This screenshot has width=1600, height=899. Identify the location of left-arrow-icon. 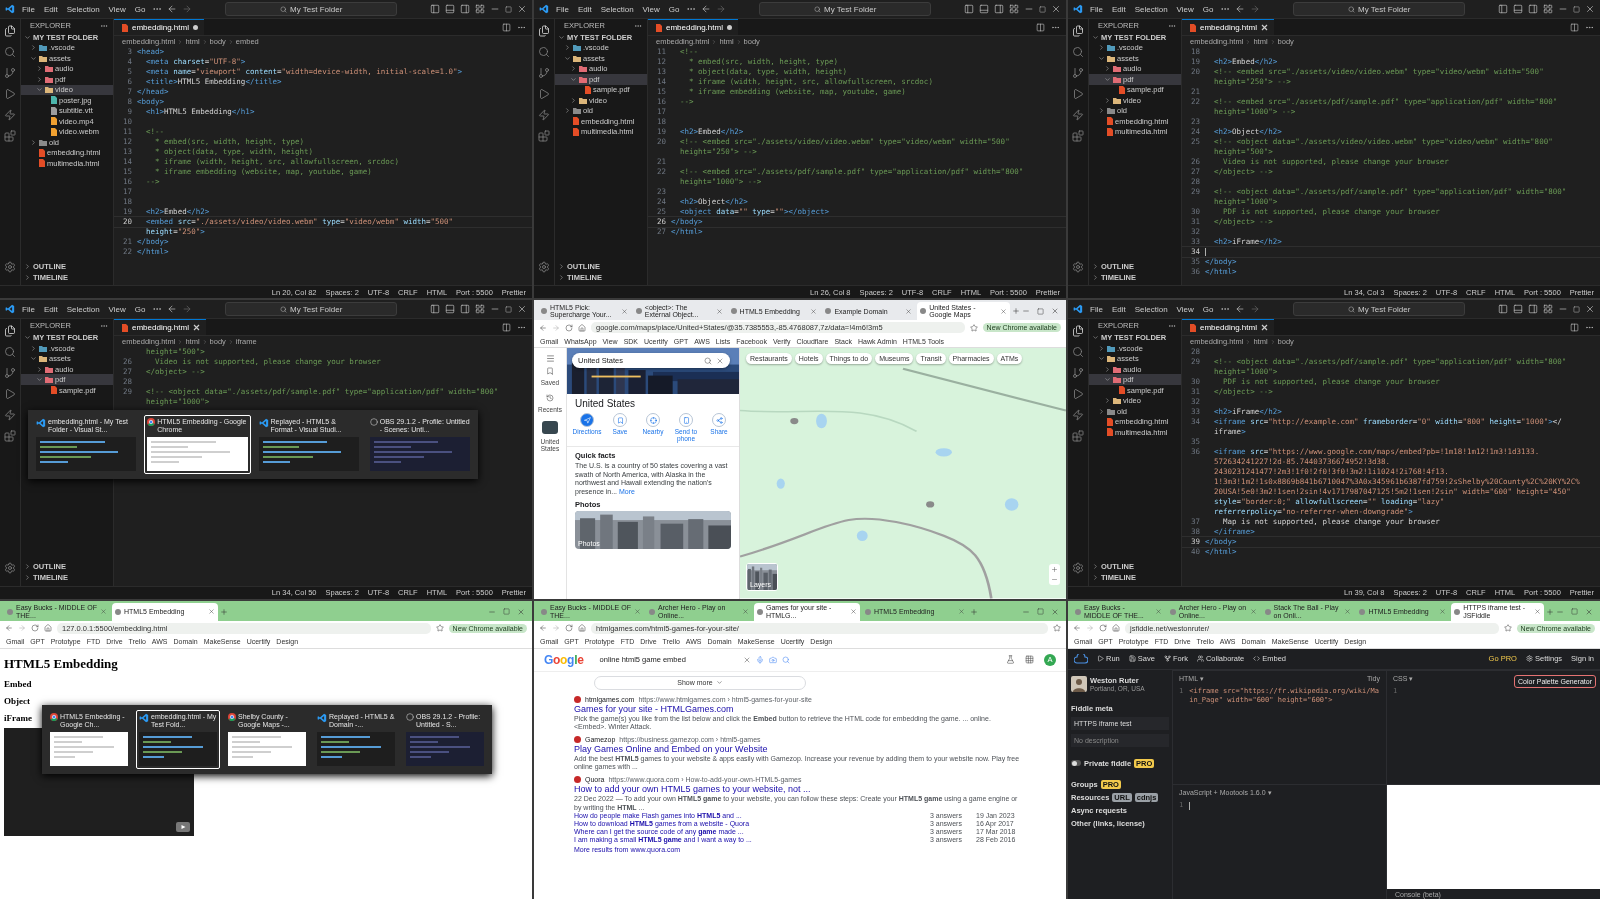
(1240, 9).